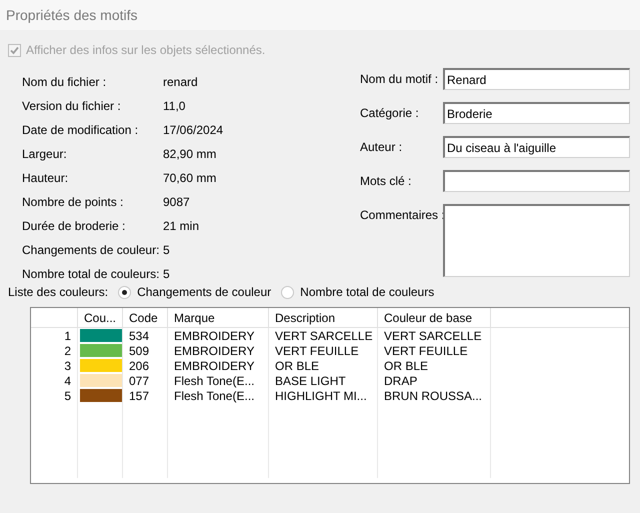  I want to click on info-value: 70,60 mm, so click(189, 178).